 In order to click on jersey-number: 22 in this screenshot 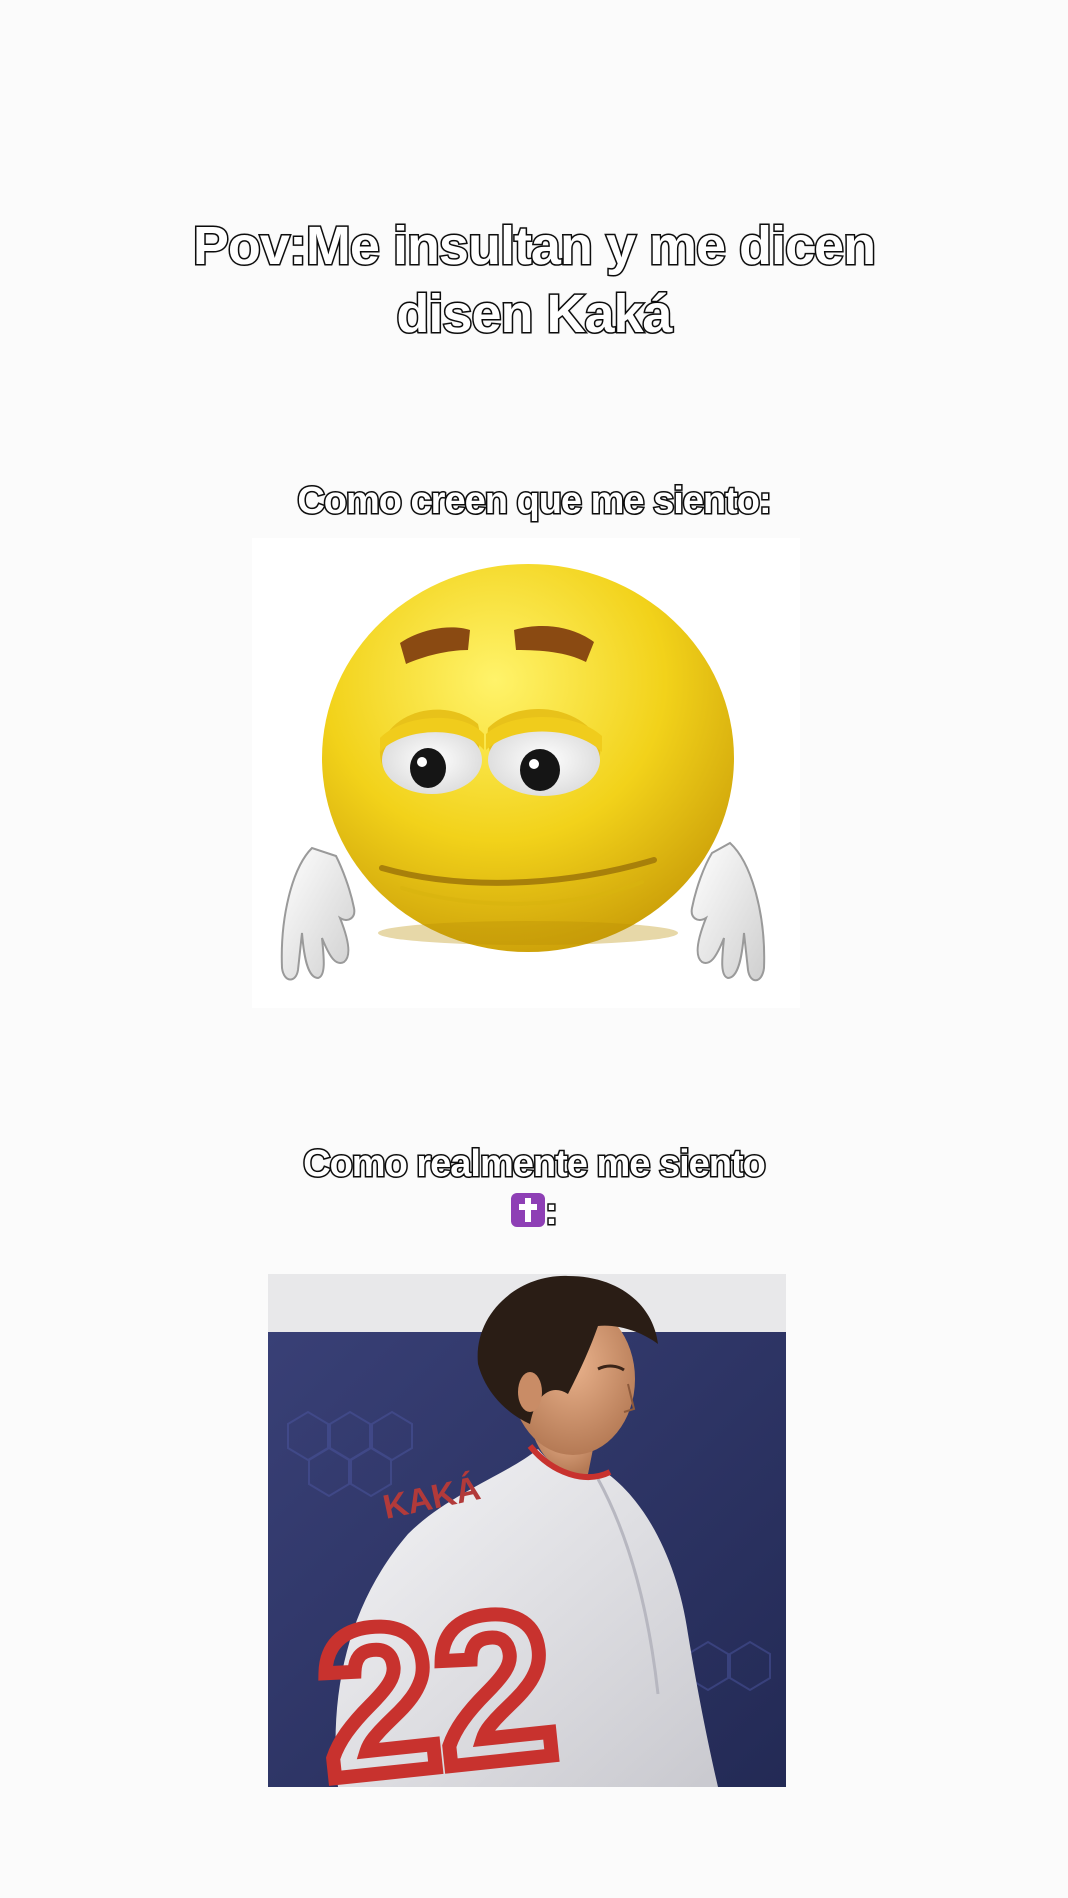, I will do `click(436, 1676)`.